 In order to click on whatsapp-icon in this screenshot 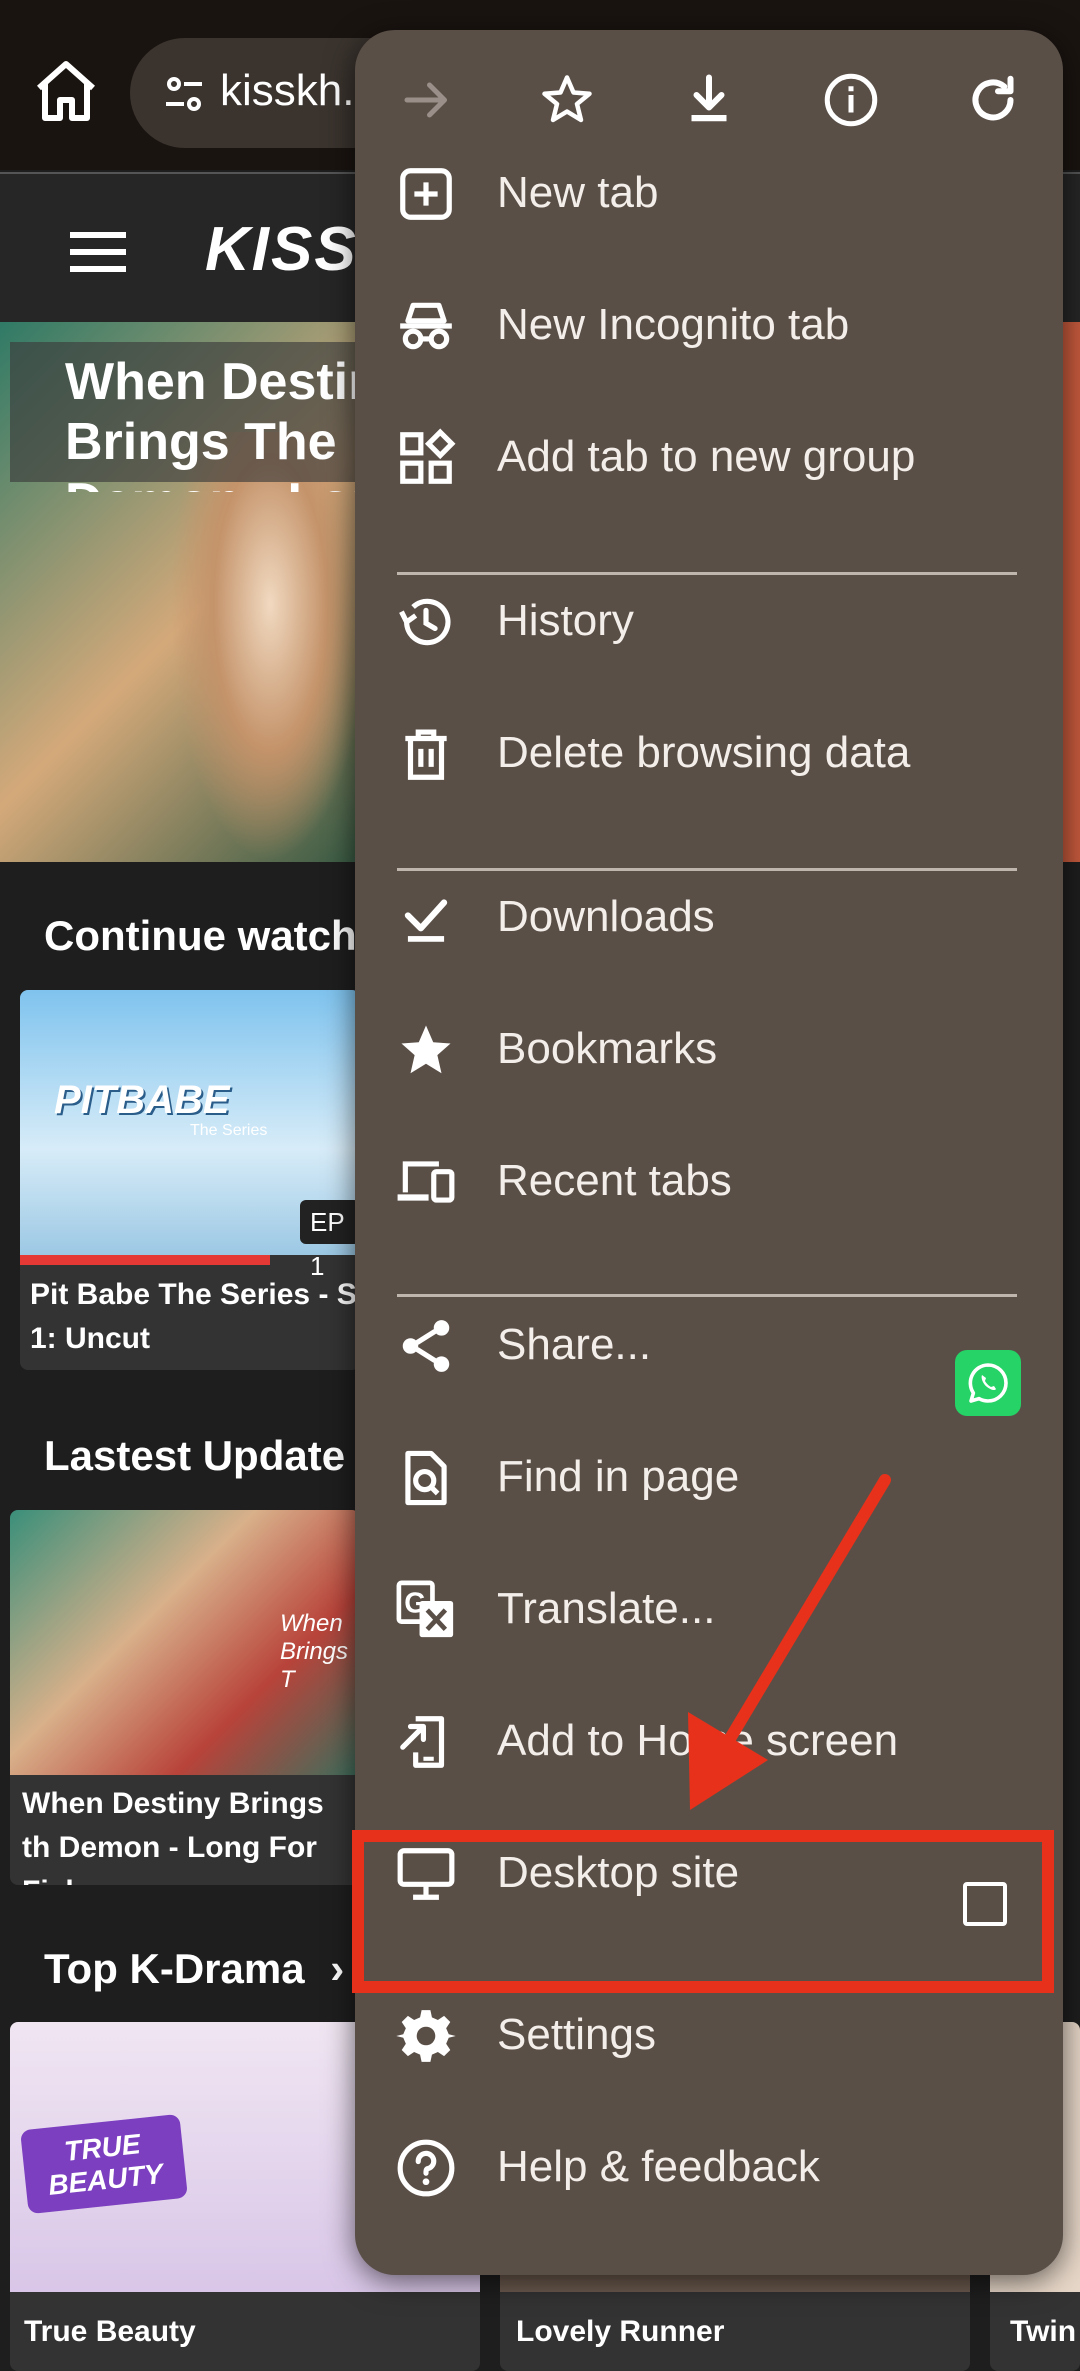, I will do `click(988, 1383)`.